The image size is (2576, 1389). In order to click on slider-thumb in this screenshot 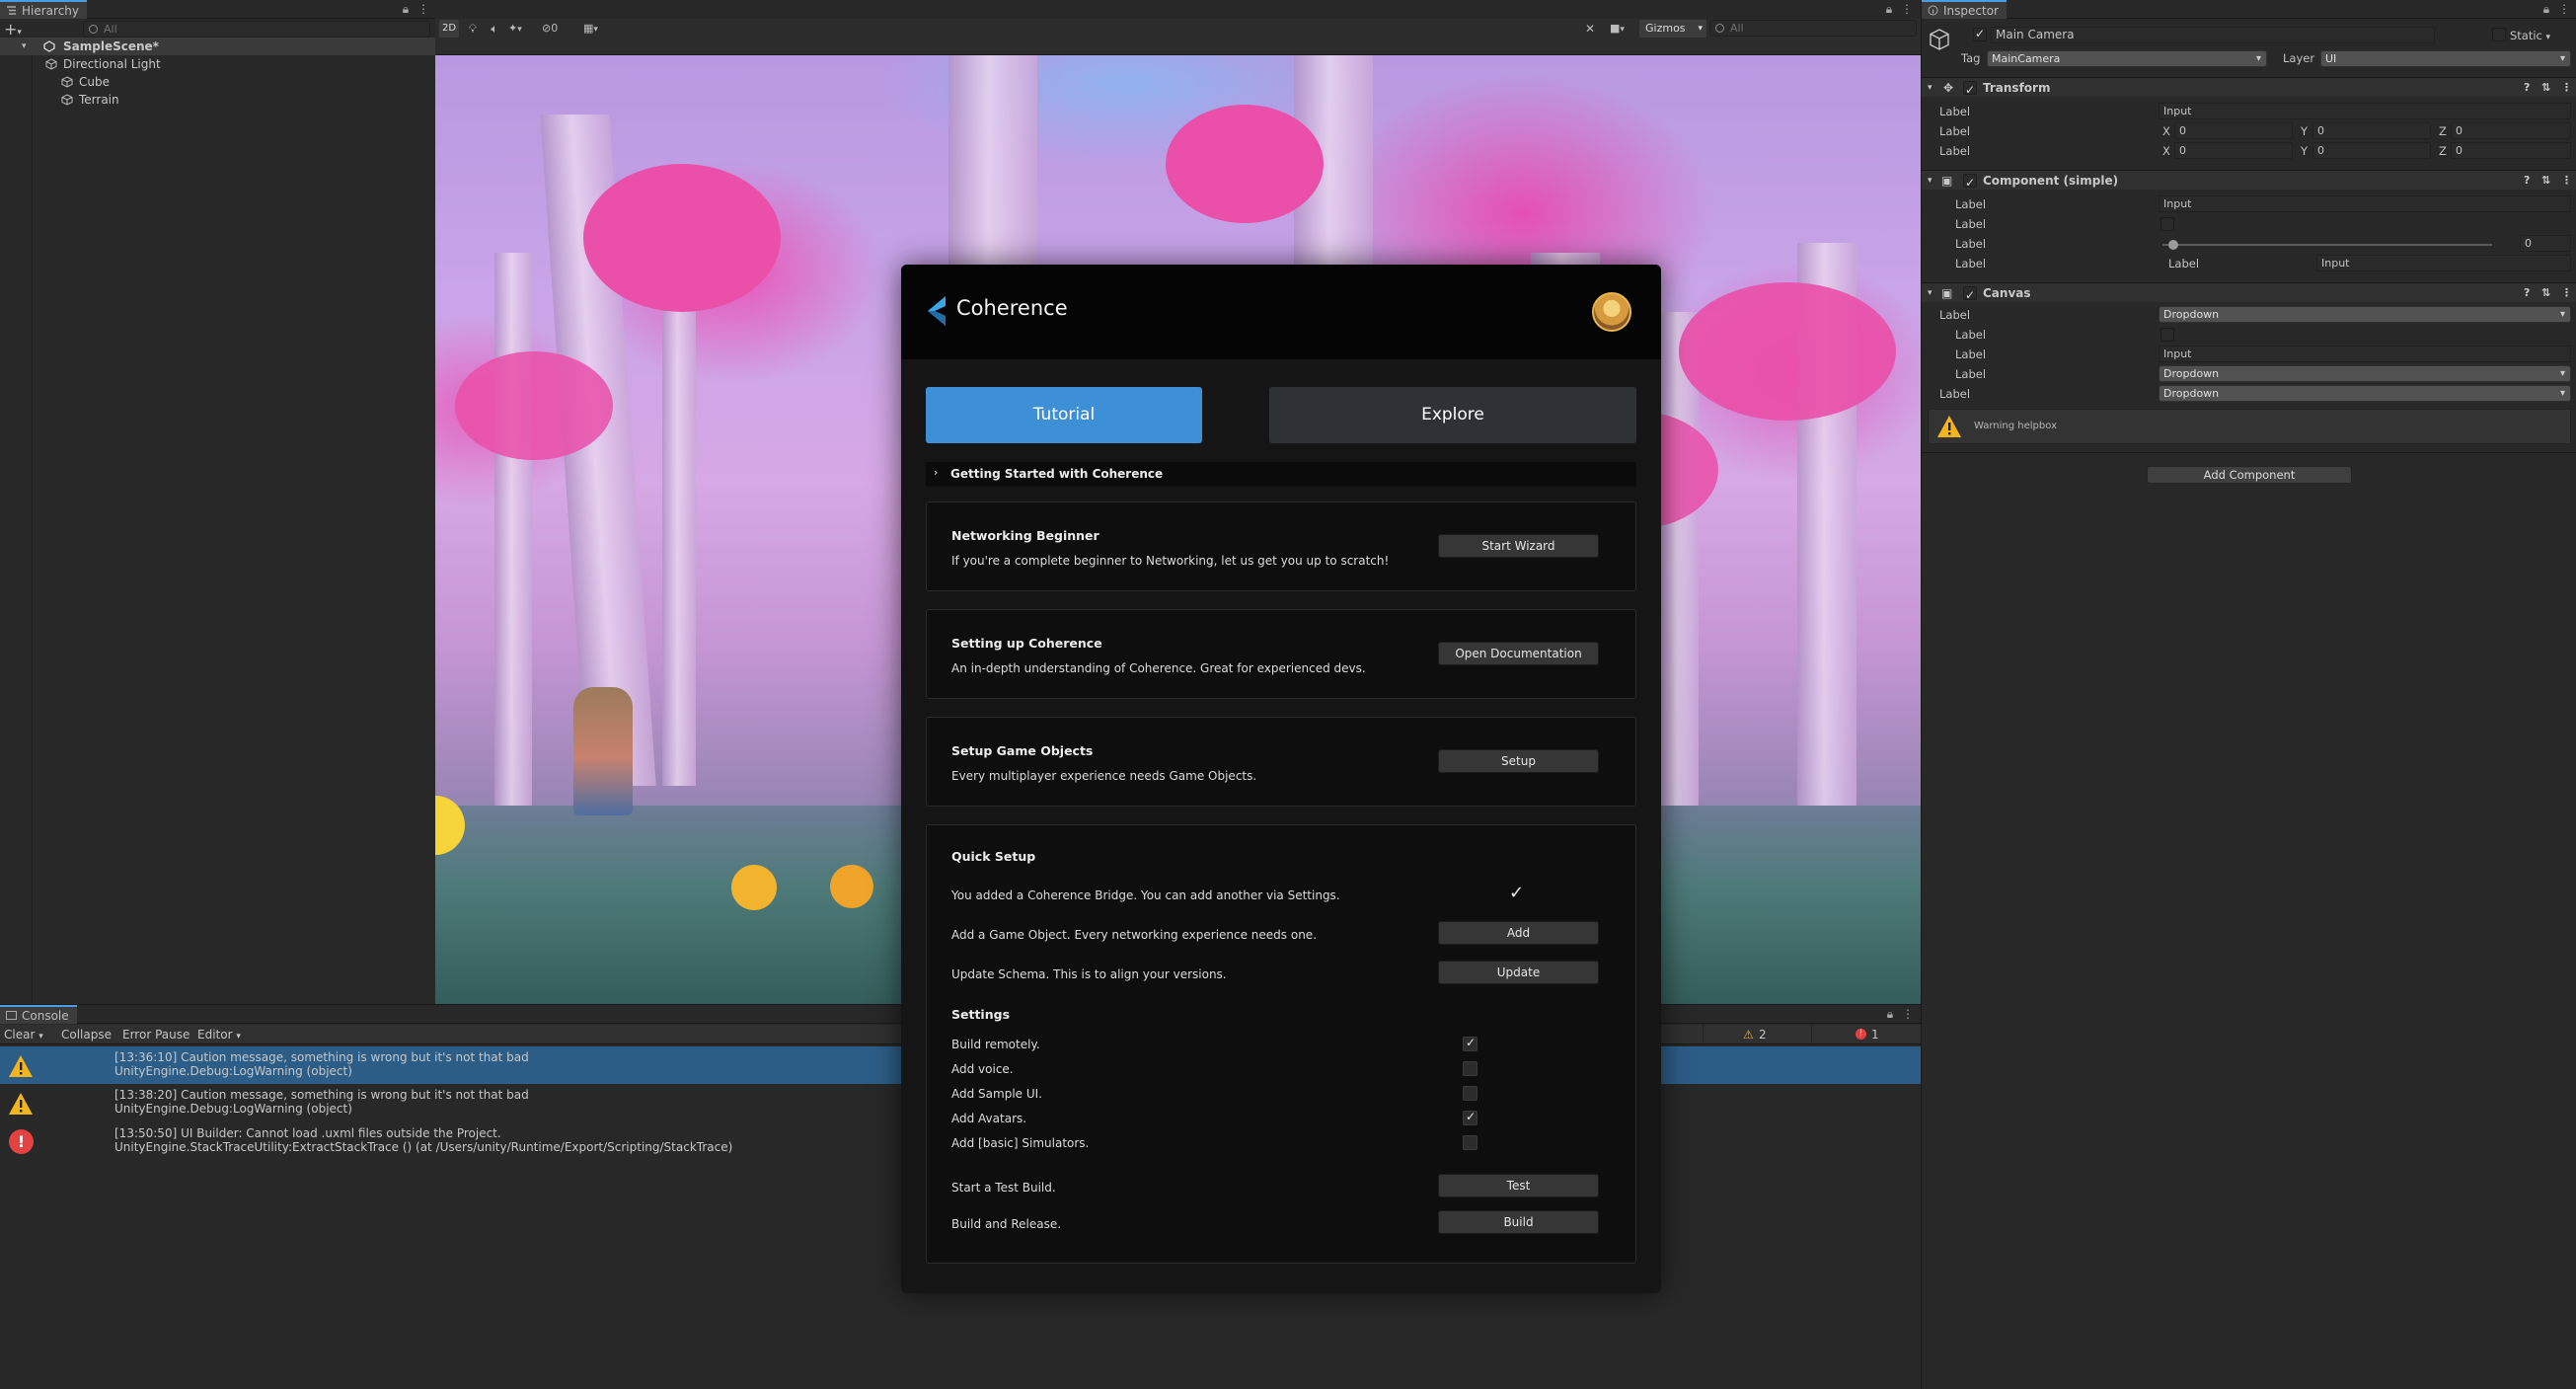, I will do `click(2173, 245)`.